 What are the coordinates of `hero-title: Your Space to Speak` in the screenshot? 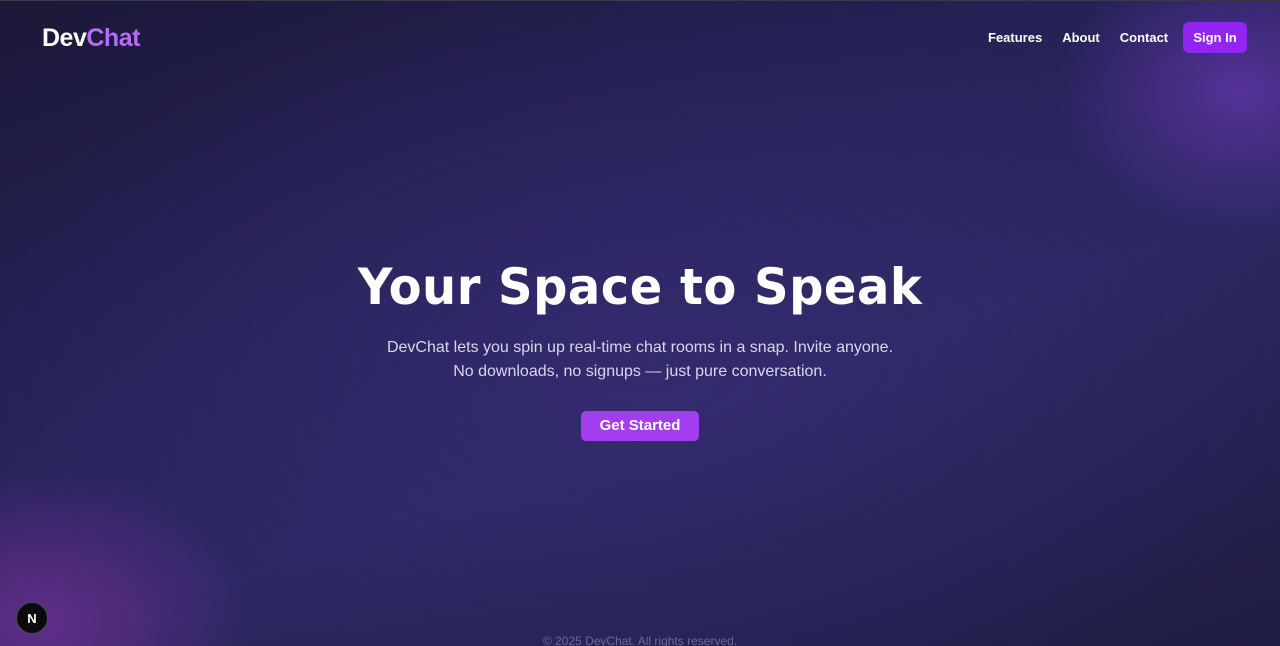 It's located at (640, 287).